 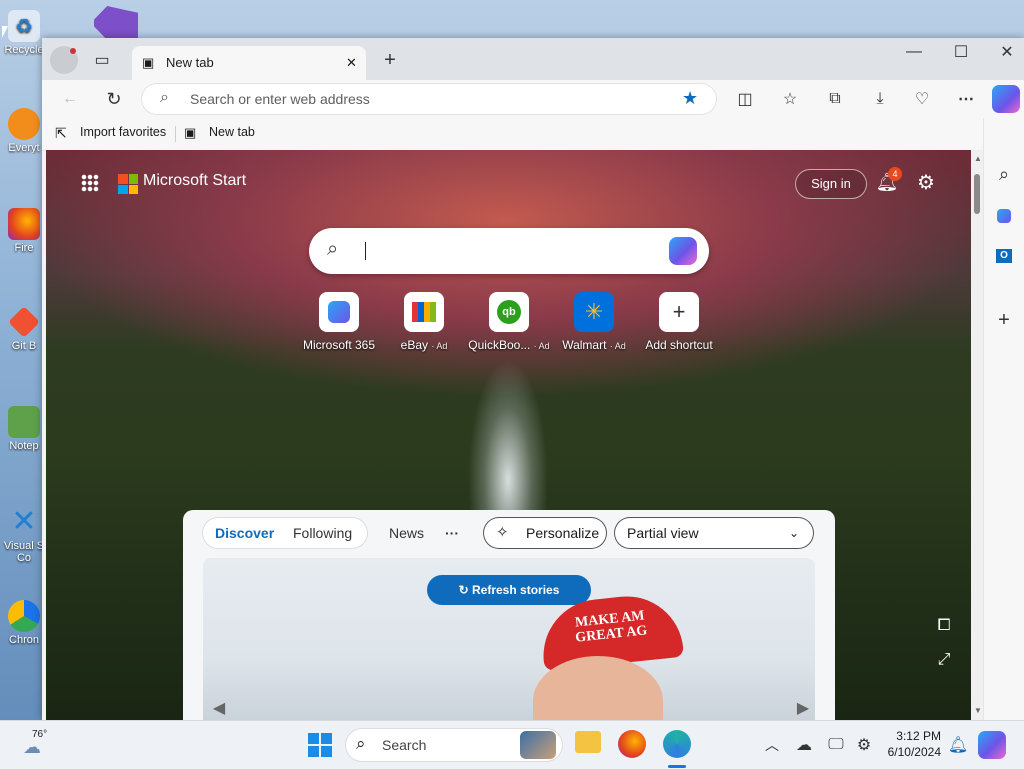 What do you see at coordinates (683, 251) in the screenshot?
I see `copilot-search-icon` at bounding box center [683, 251].